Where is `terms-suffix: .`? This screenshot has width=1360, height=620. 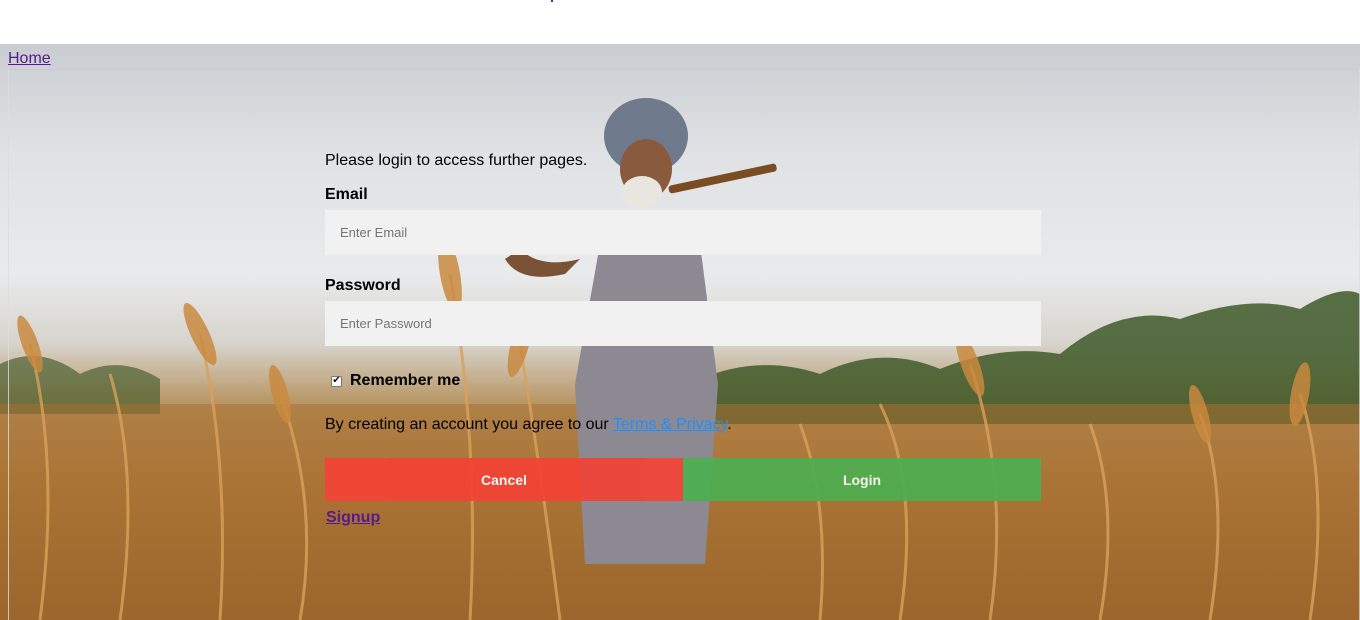 terms-suffix: . is located at coordinates (729, 424).